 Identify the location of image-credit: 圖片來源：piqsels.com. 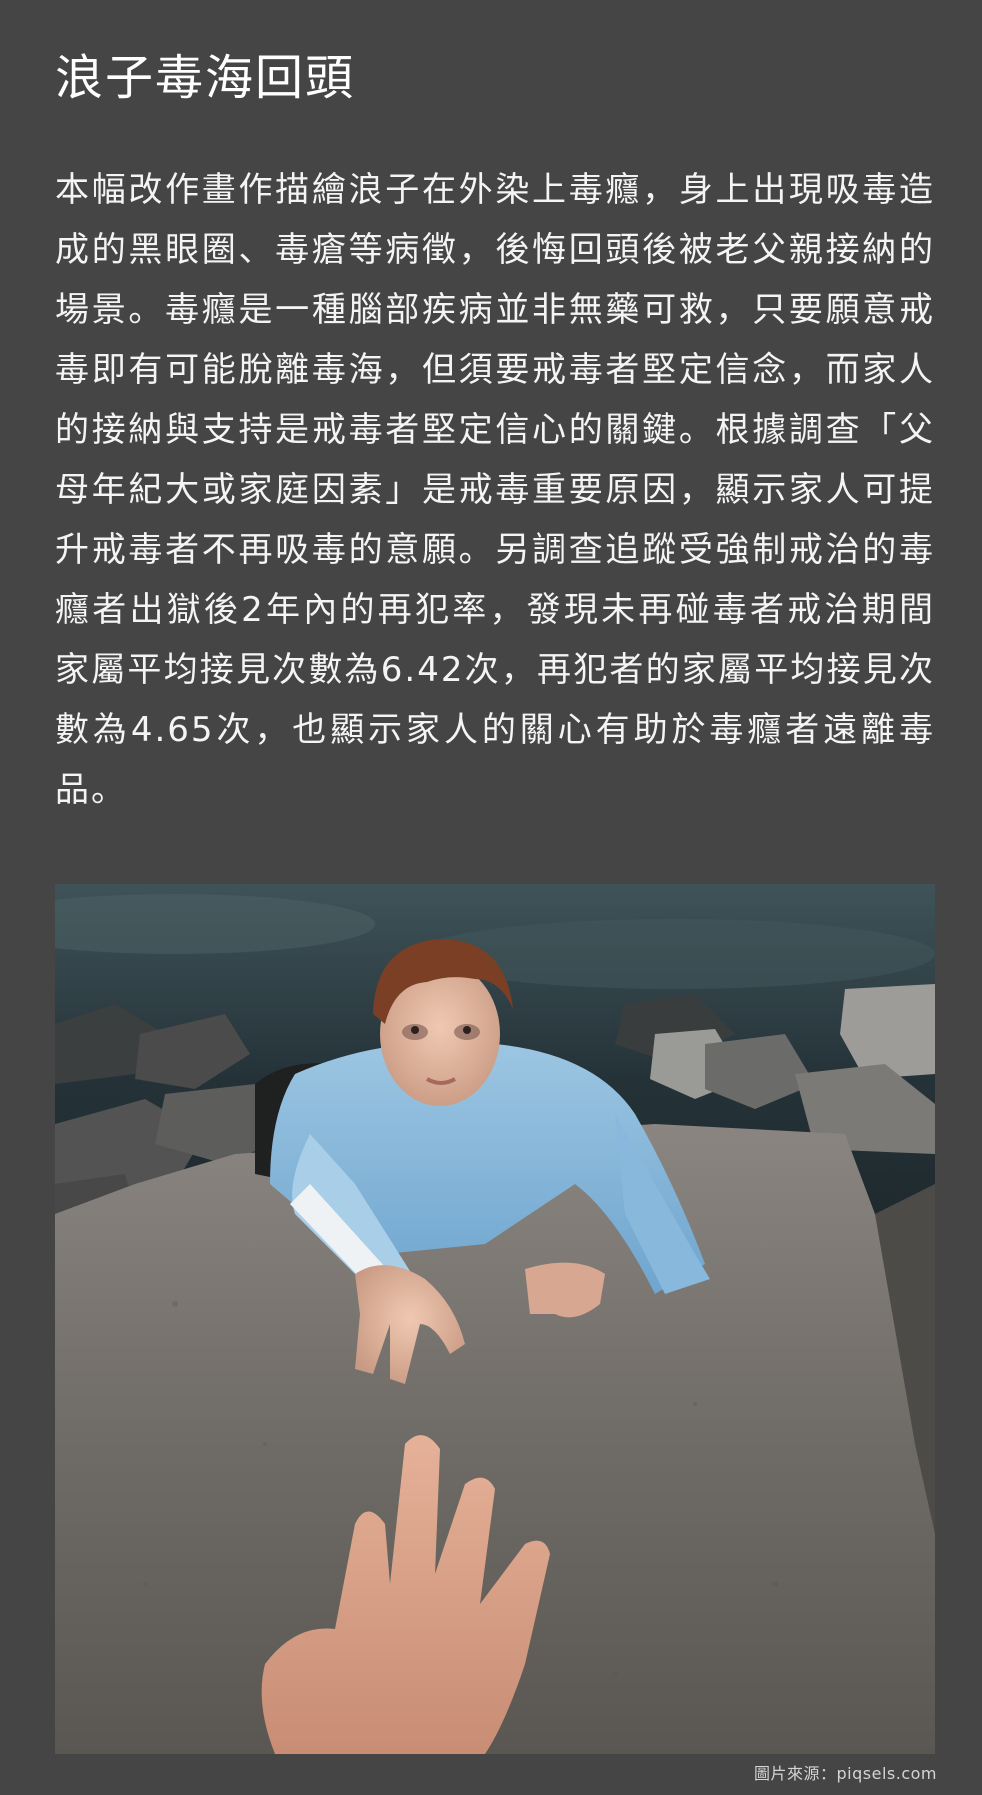
(845, 1773).